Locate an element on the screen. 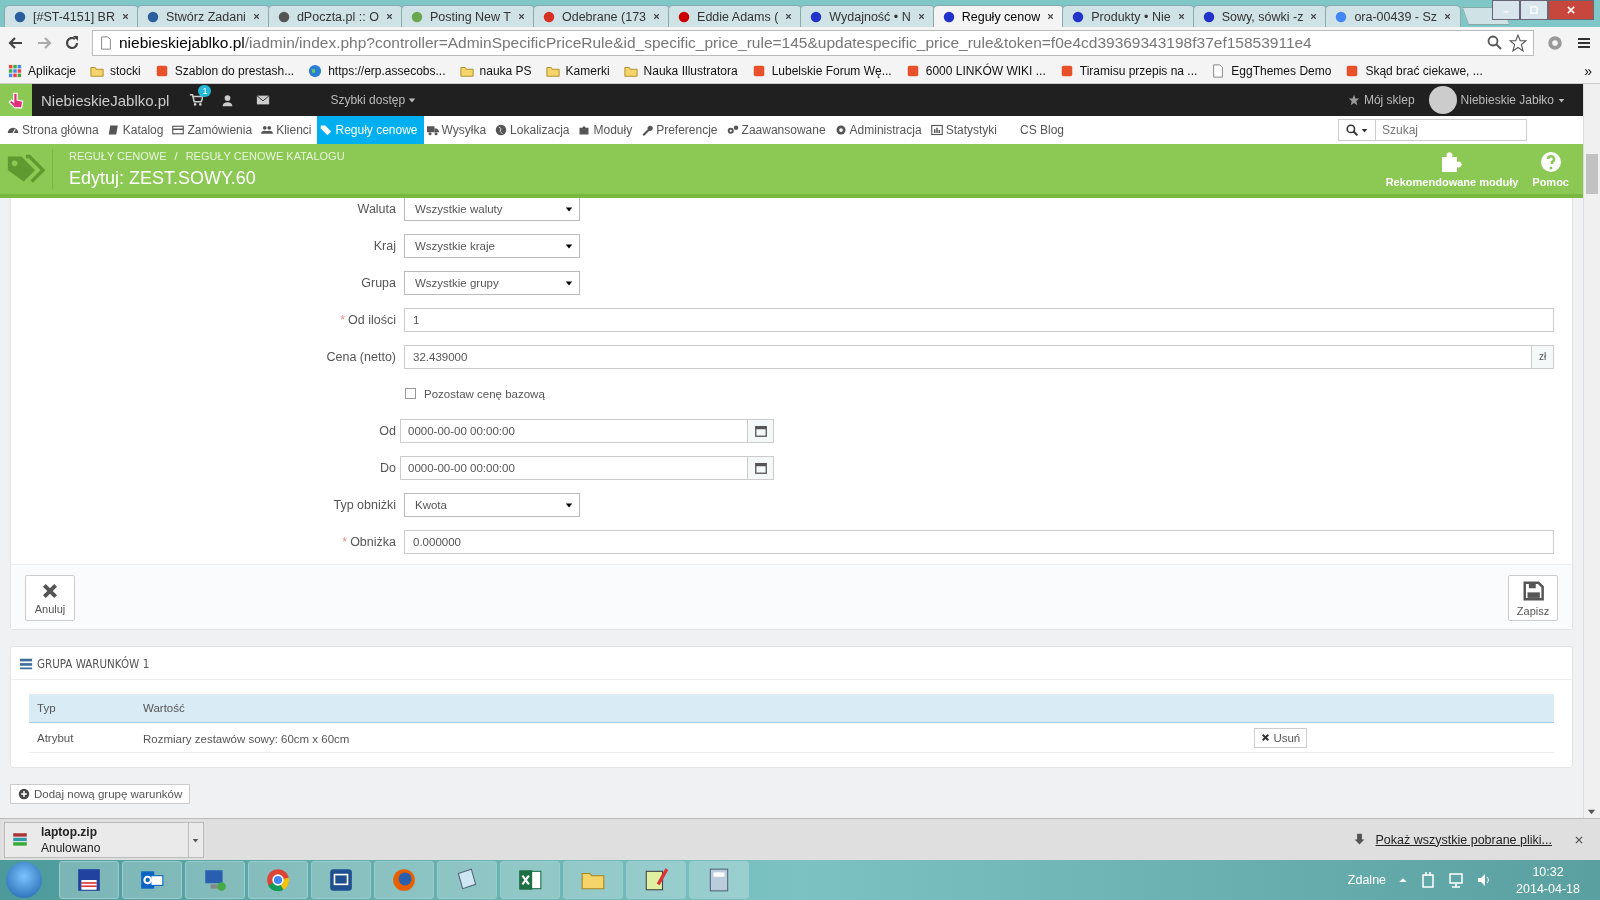 This screenshot has height=900, width=1600. scrollbar-thumb is located at coordinates (1592, 174).